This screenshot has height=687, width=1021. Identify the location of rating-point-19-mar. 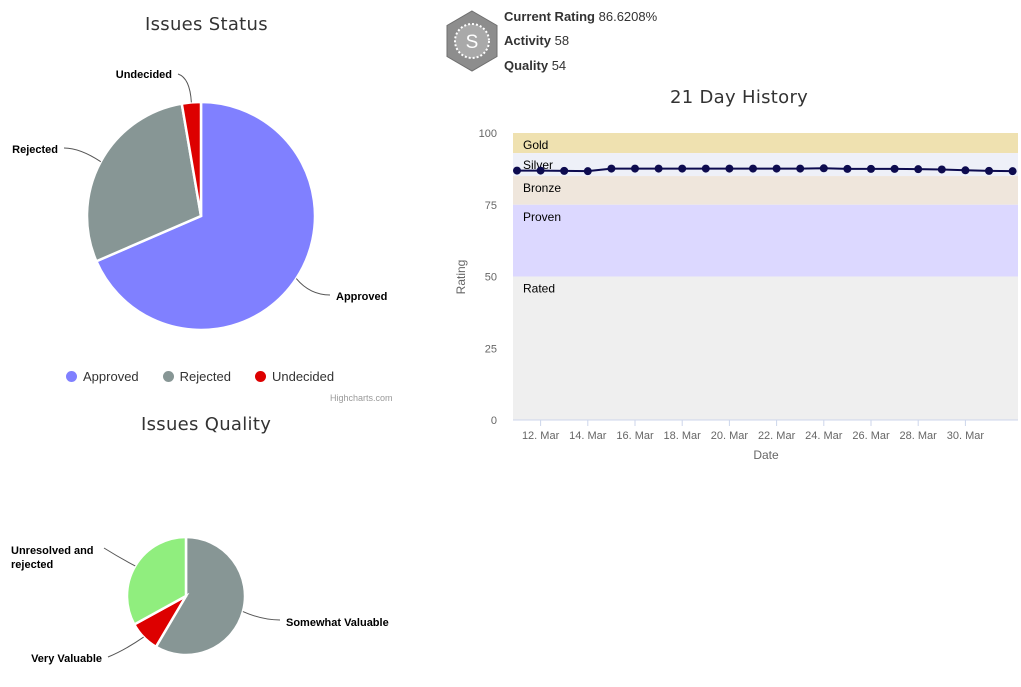
(705, 168).